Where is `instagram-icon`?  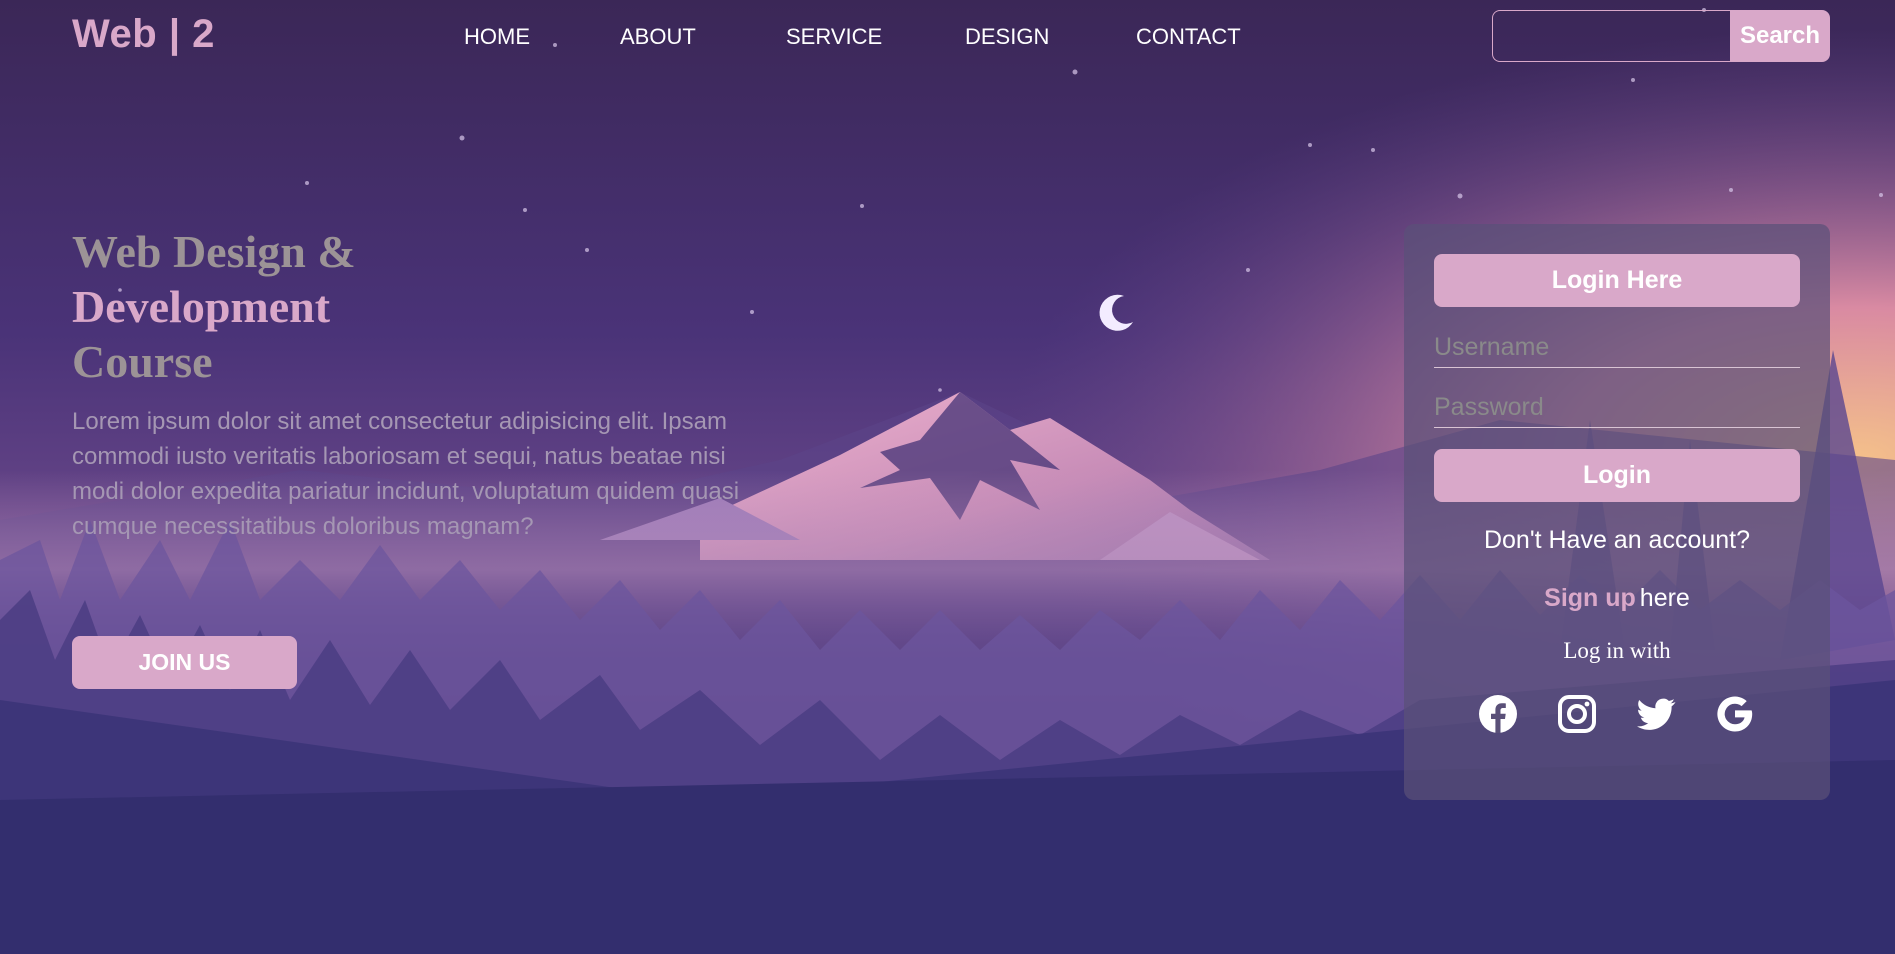
instagram-icon is located at coordinates (1577, 714).